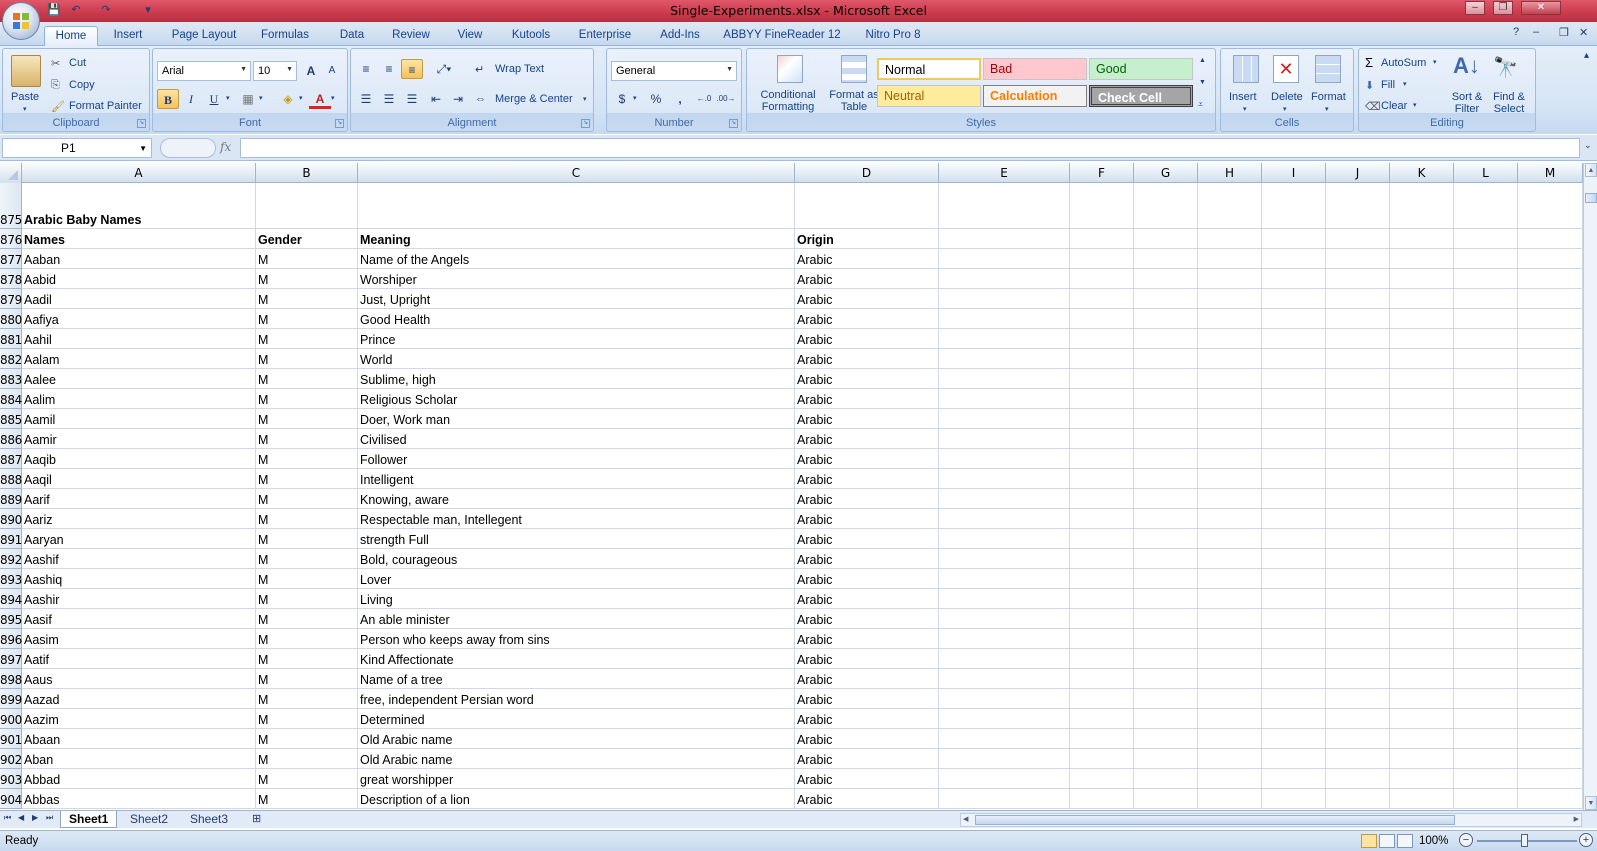 The width and height of the screenshot is (1597, 851). Describe the element at coordinates (1035, 96) in the screenshot. I see `style-calculation: Calculation` at that location.